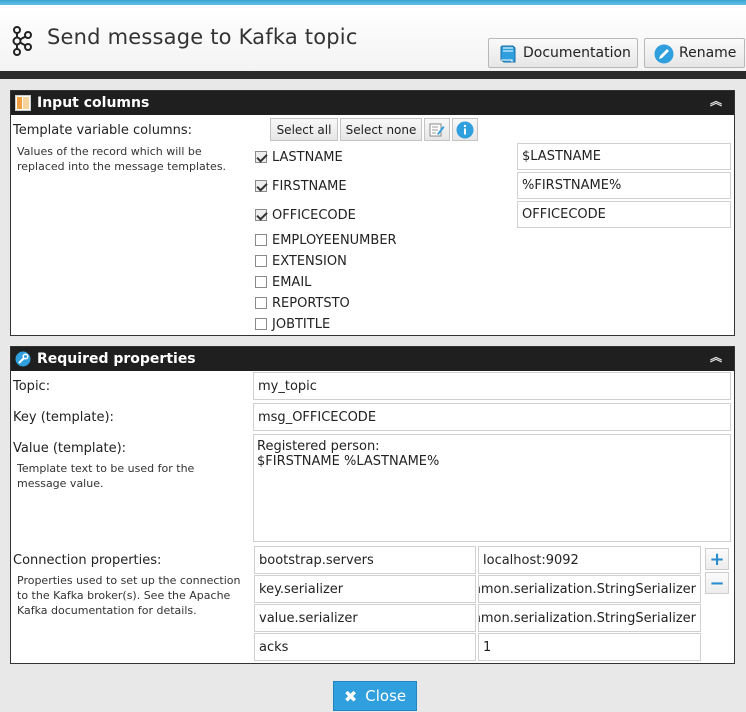 This screenshot has height=712, width=746. Describe the element at coordinates (589, 647) in the screenshot. I see `connection-value-input: 1` at that location.